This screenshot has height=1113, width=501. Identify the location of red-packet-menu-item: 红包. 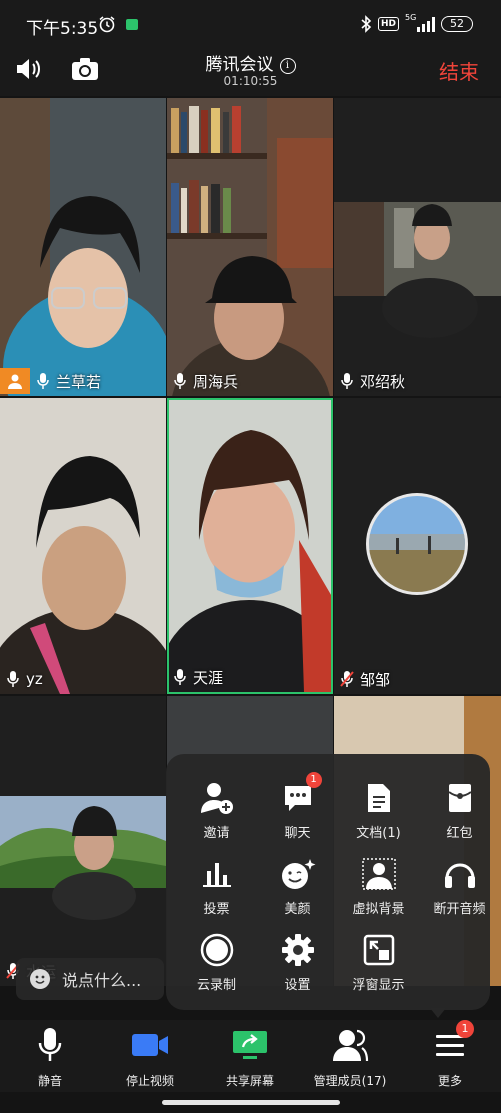
(459, 808).